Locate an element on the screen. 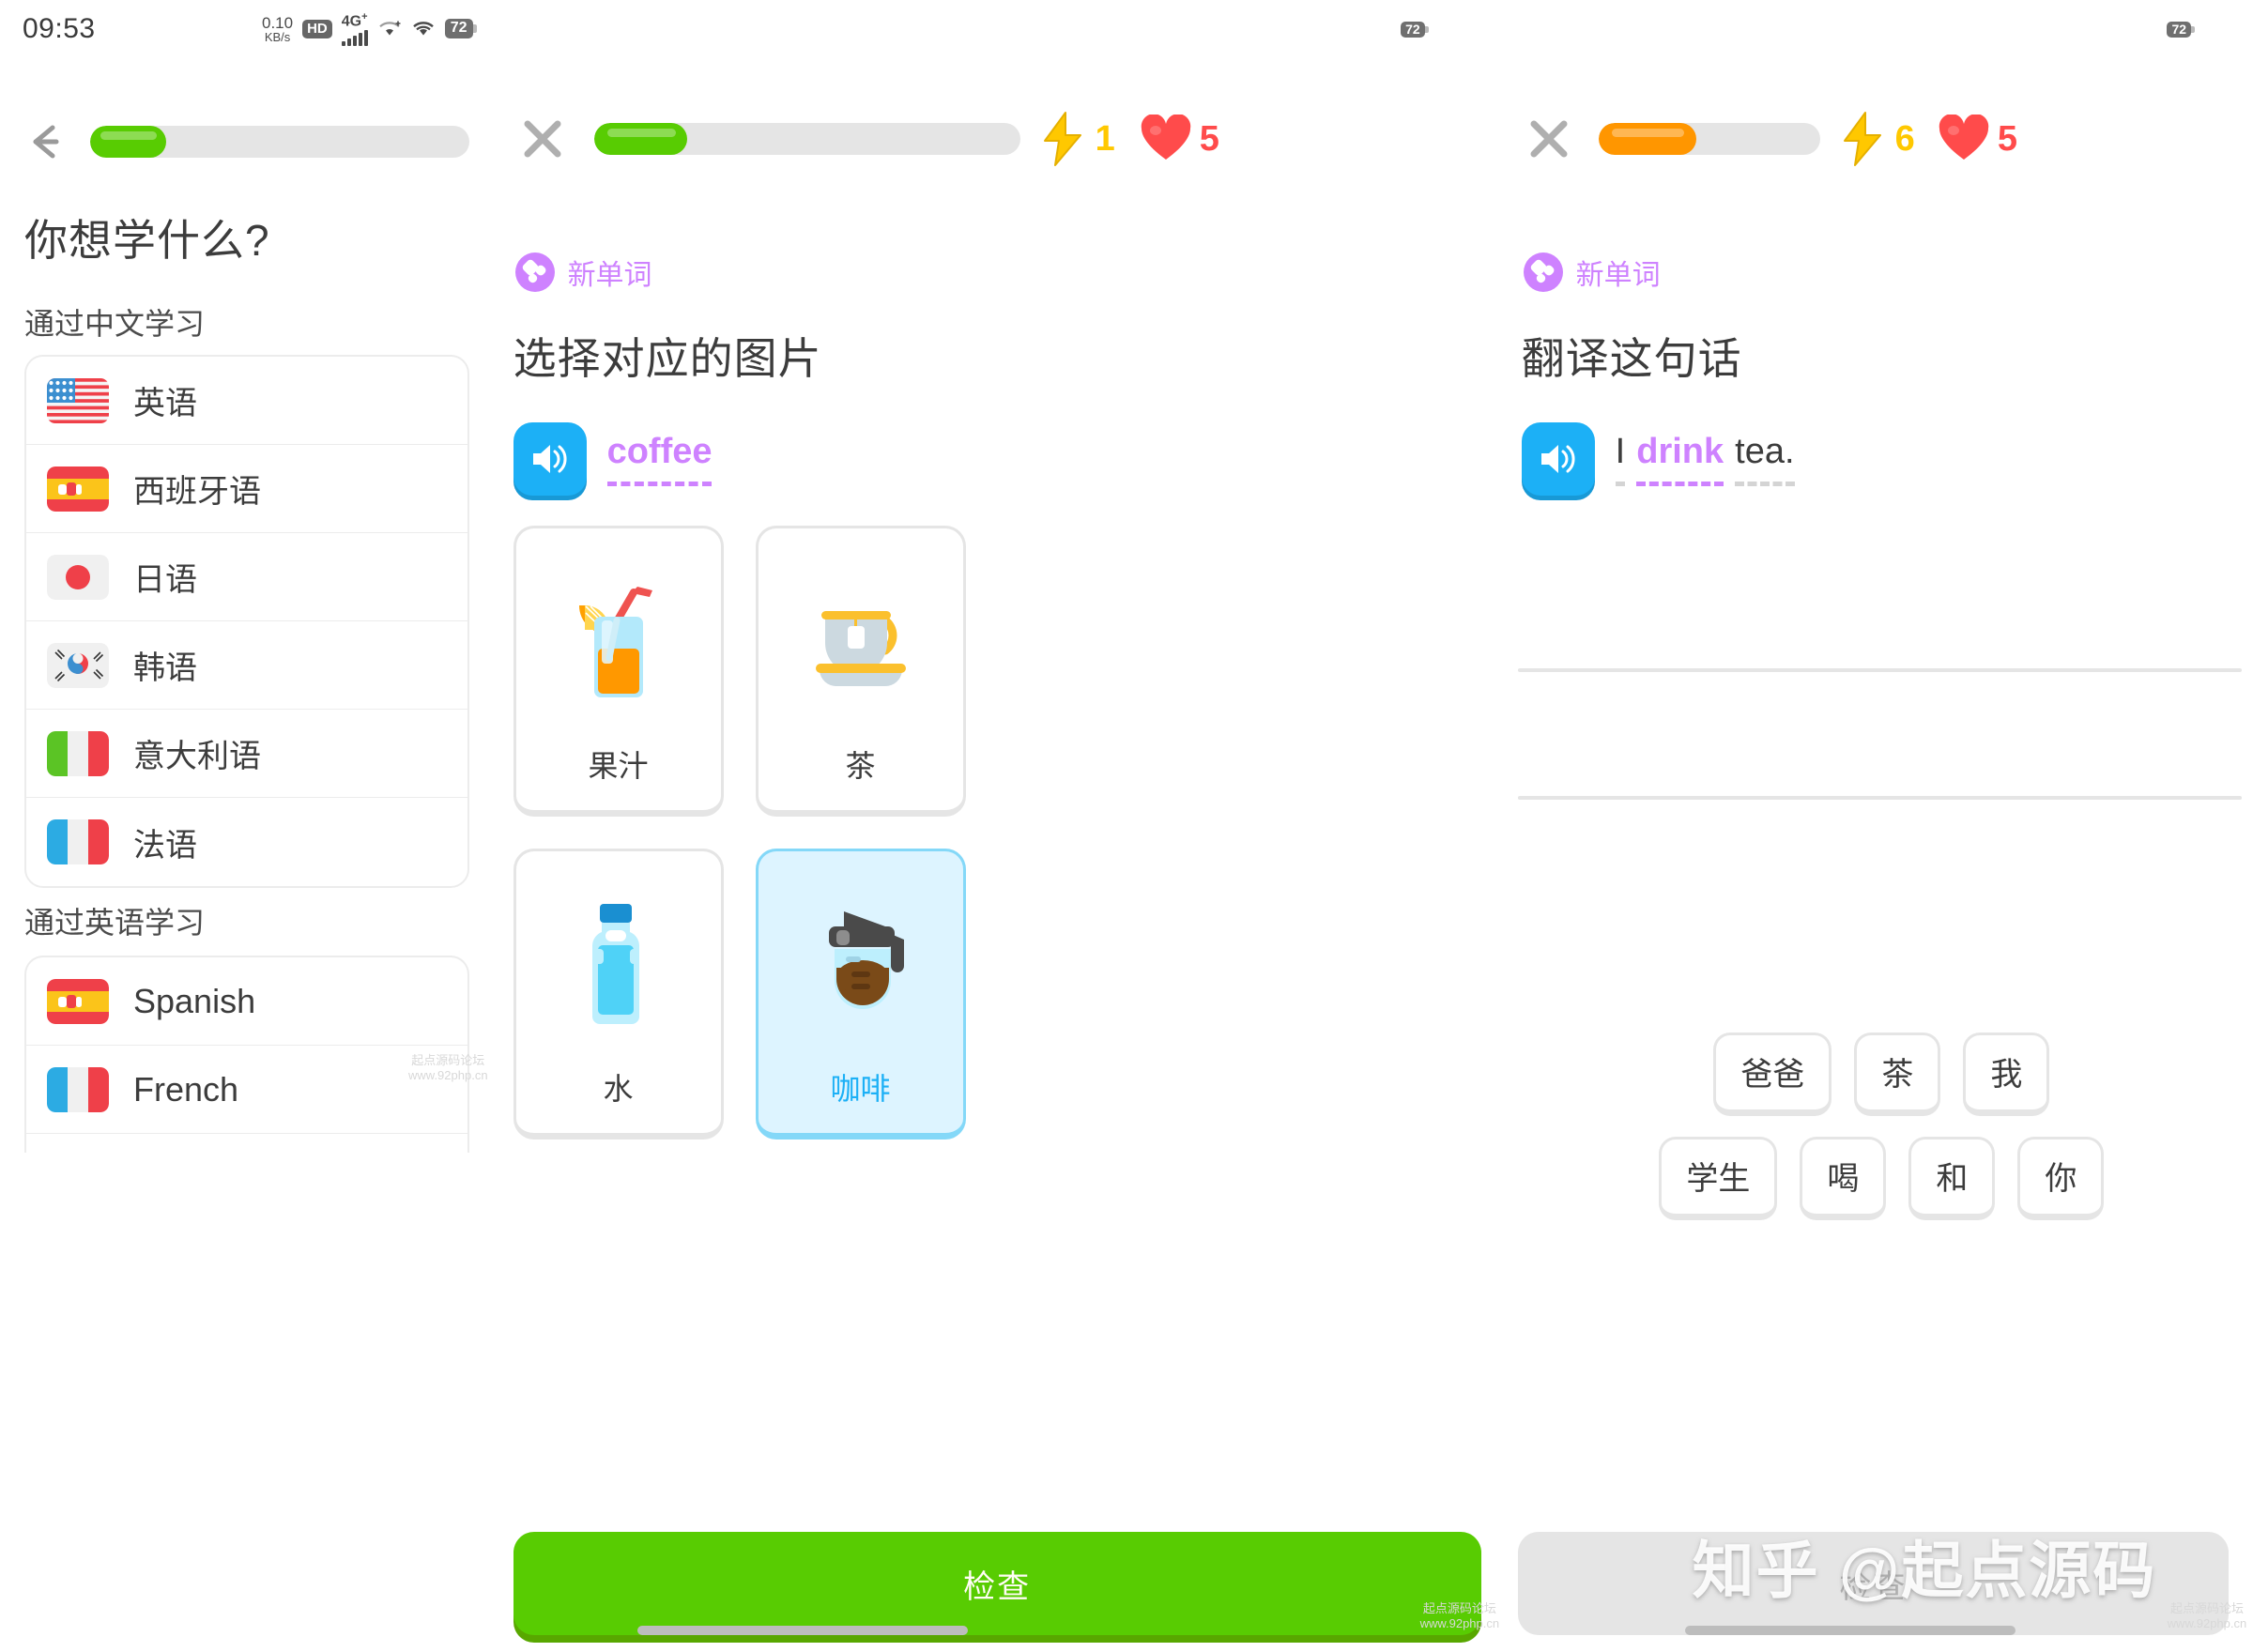 This screenshot has height=1652, width=2253. network-speed-value: 0.10 is located at coordinates (278, 22).